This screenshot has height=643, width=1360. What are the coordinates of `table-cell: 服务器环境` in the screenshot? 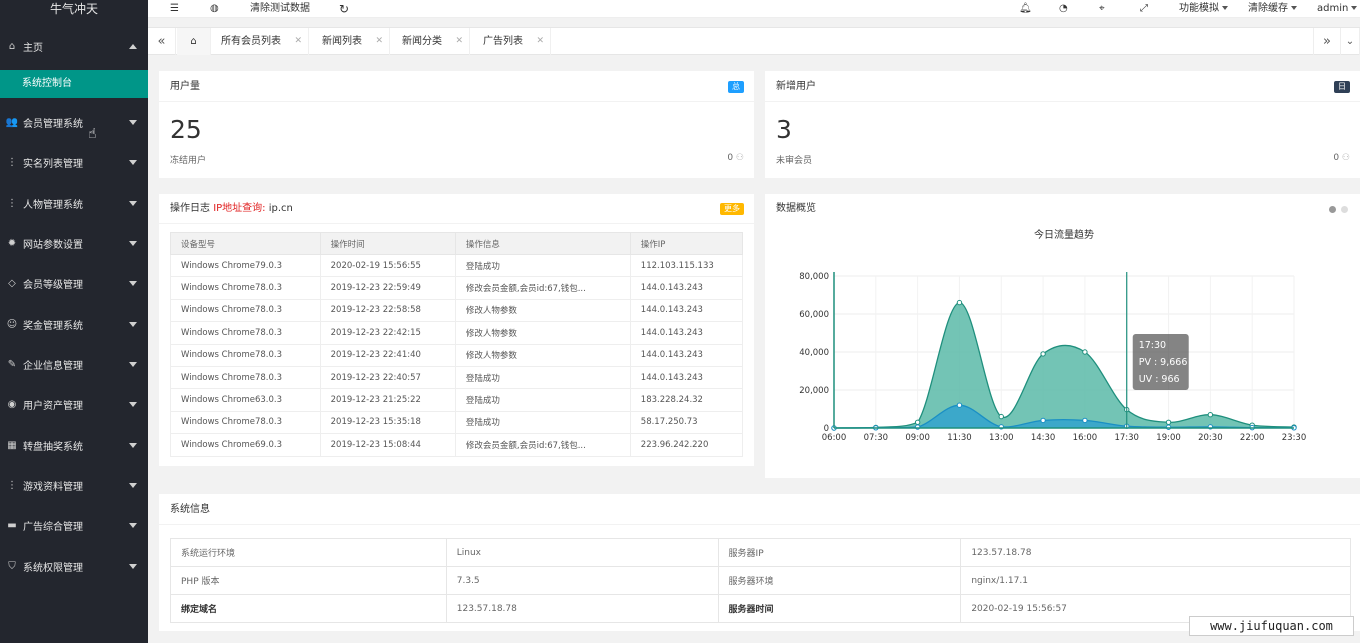 It's located at (839, 580).